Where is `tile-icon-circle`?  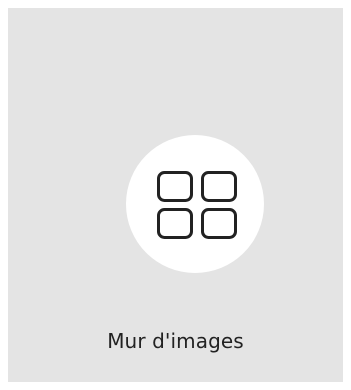 tile-icon-circle is located at coordinates (195, 204).